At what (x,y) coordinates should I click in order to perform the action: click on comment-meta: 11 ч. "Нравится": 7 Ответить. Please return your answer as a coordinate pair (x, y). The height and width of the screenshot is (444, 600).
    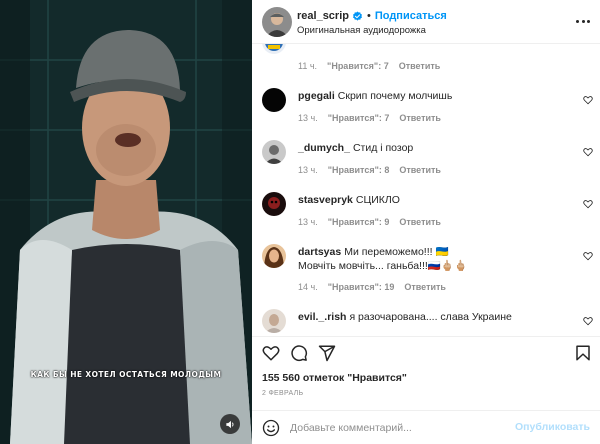
    Looking at the image, I should click on (369, 66).